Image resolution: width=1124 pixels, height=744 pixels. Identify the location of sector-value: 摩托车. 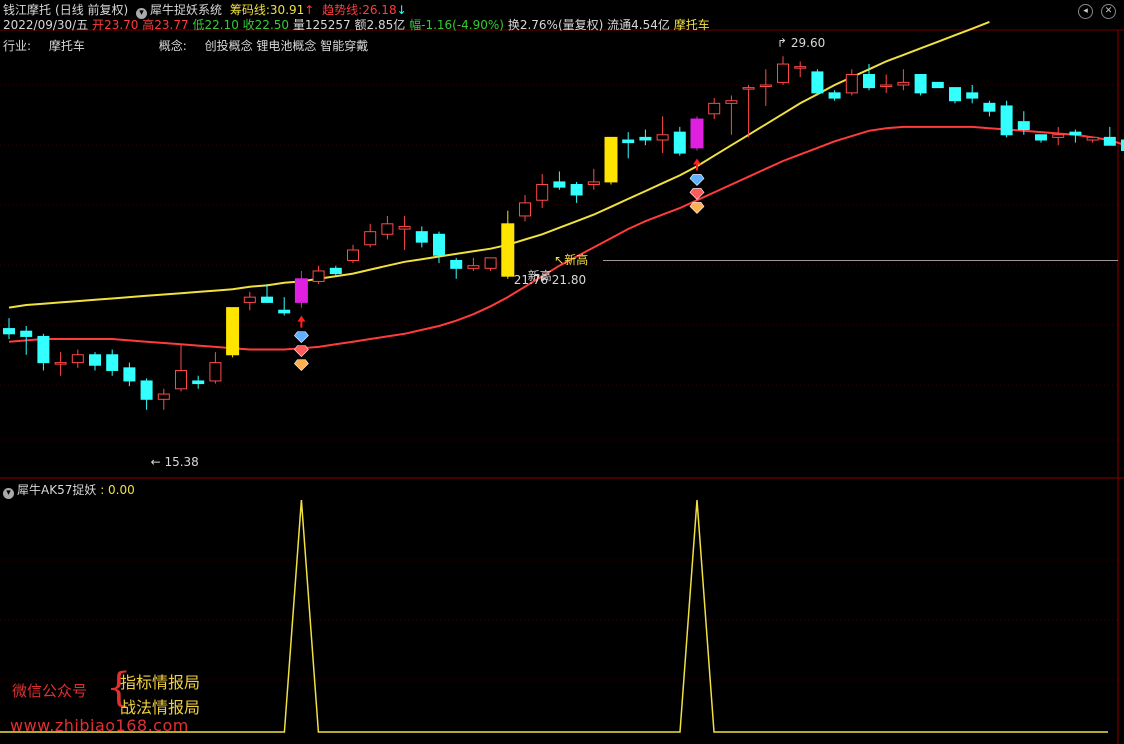
(692, 25).